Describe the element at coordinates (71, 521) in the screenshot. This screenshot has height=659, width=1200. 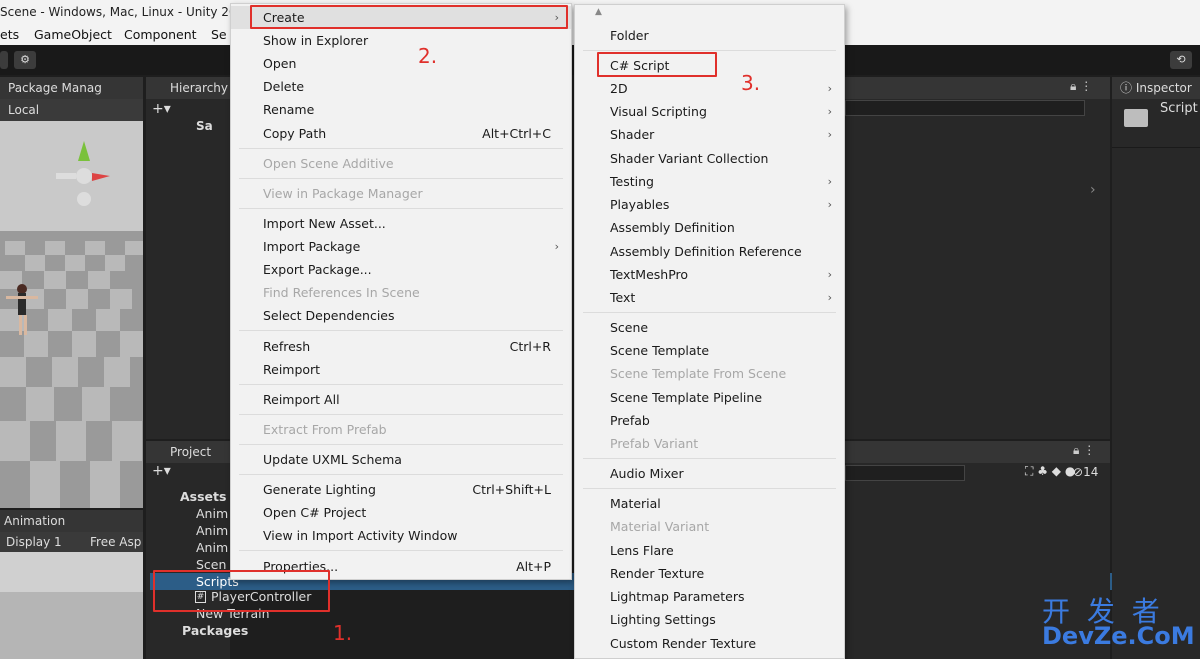
I see `animation-tab: Animation` at that location.